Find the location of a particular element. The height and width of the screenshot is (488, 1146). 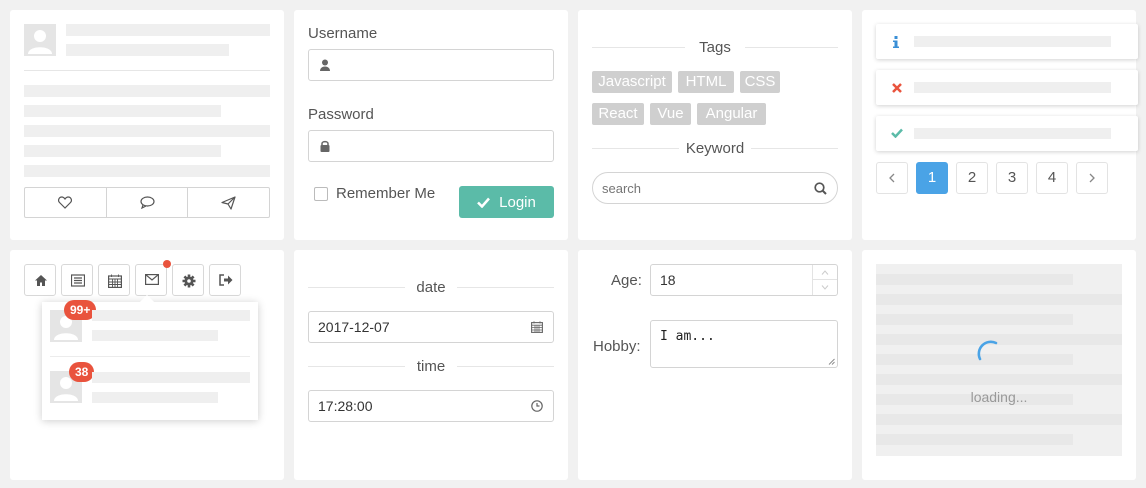

notifications-dropdown: 99+ 38 is located at coordinates (150, 357).